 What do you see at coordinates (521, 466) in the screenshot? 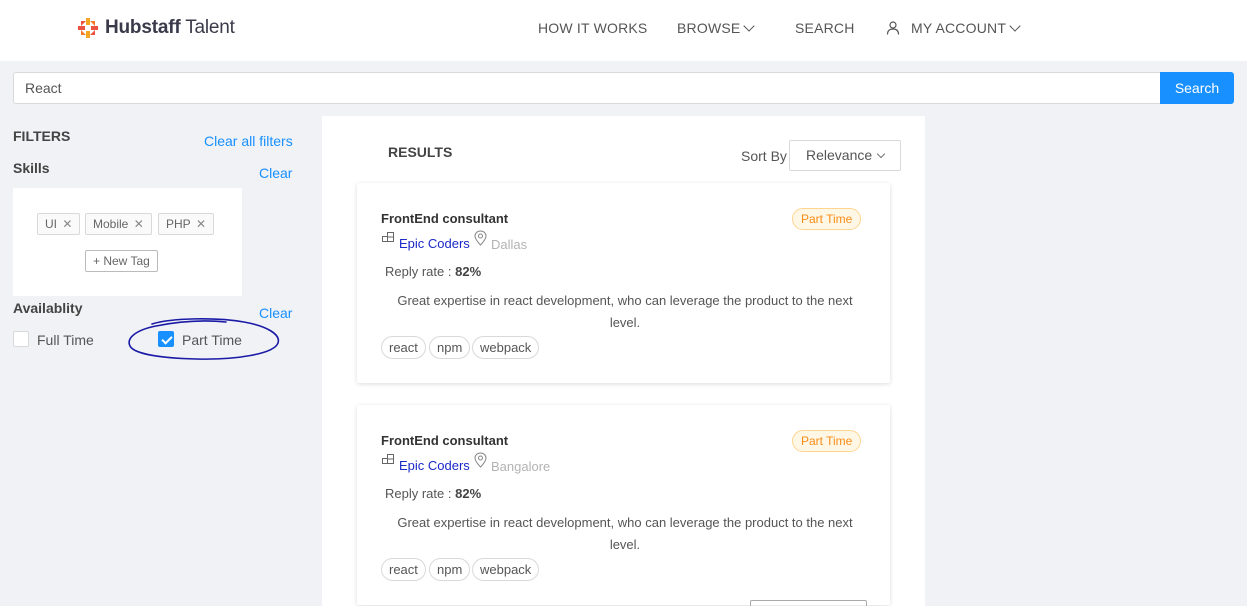
I see `job-location: Bangalore` at bounding box center [521, 466].